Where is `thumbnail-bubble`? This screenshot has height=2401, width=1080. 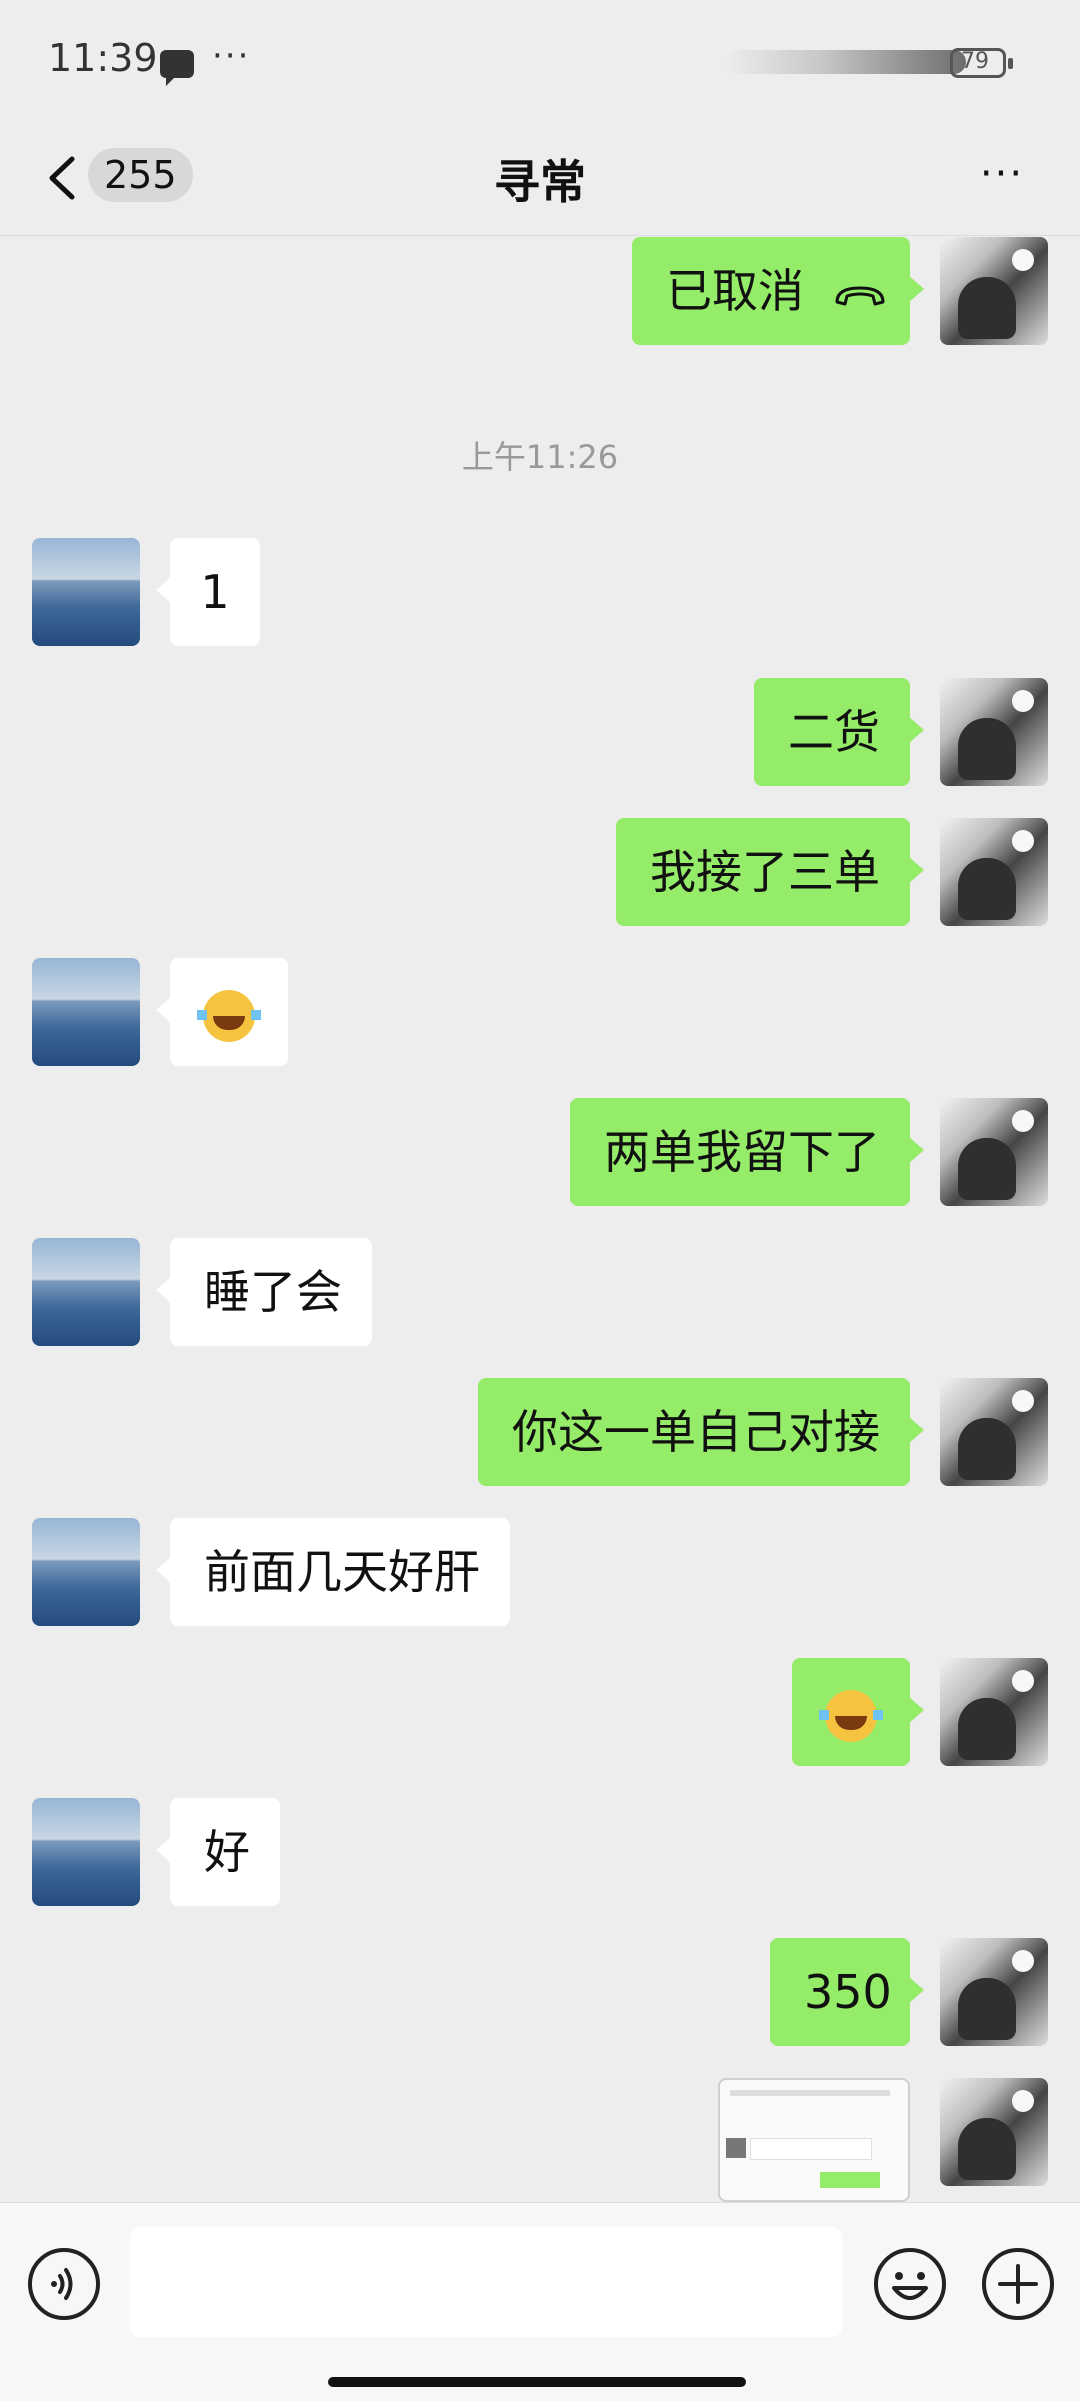 thumbnail-bubble is located at coordinates (811, 2149).